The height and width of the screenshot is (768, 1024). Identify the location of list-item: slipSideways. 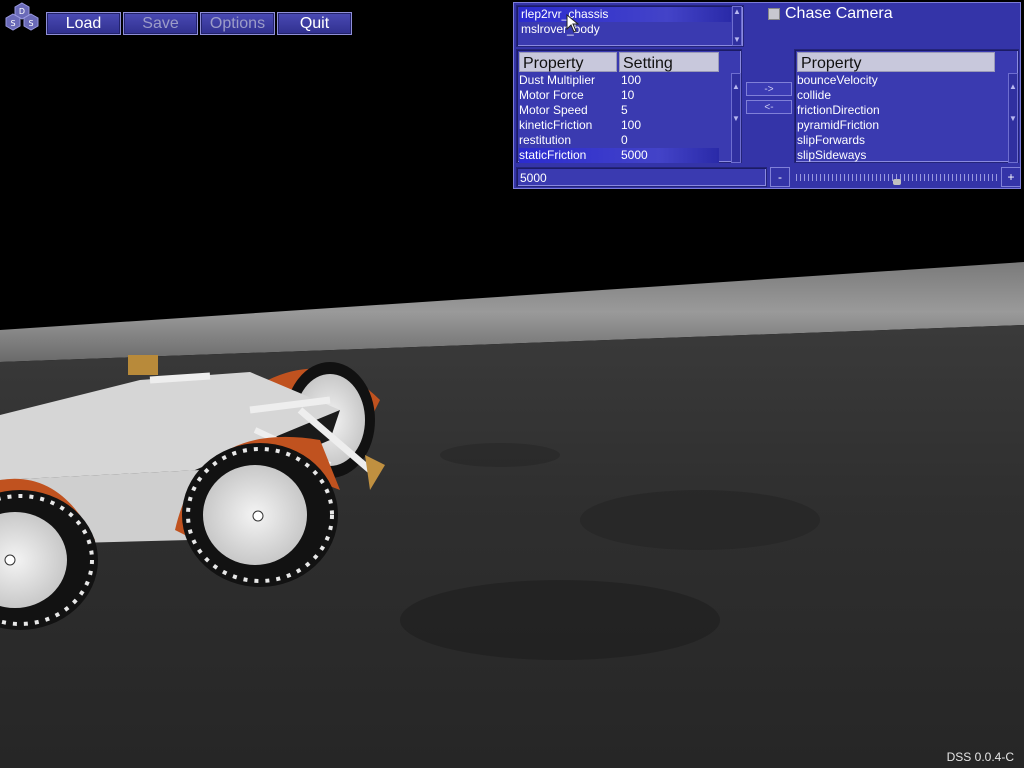
(831, 155).